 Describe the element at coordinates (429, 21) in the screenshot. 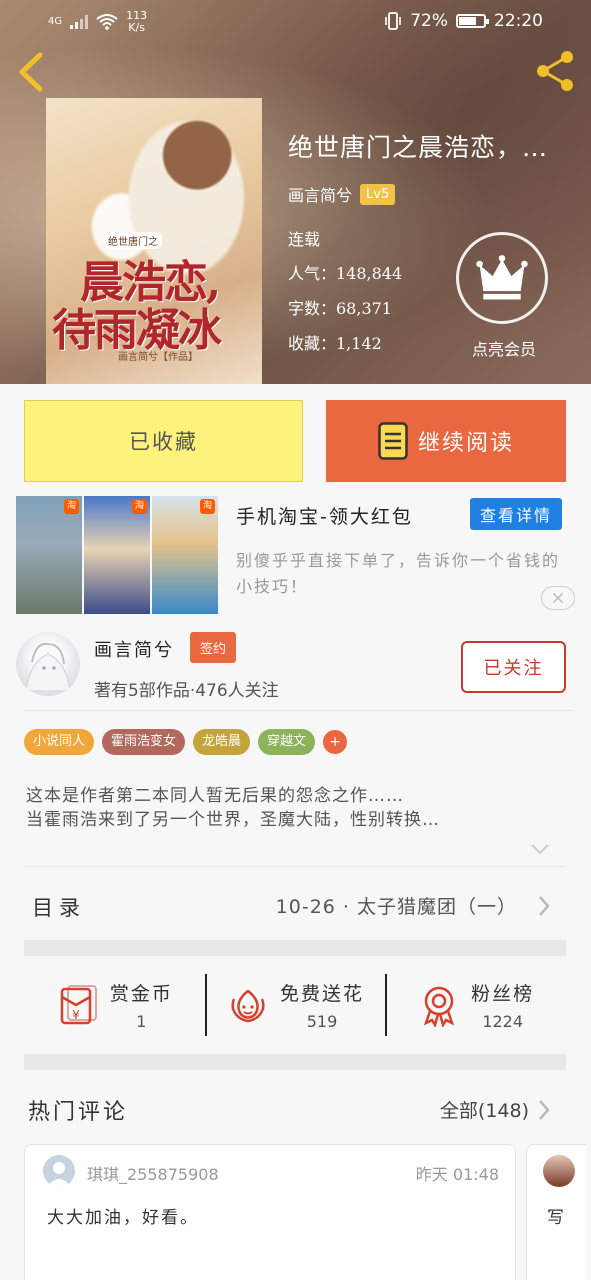

I see `battery-percent: 72%` at that location.